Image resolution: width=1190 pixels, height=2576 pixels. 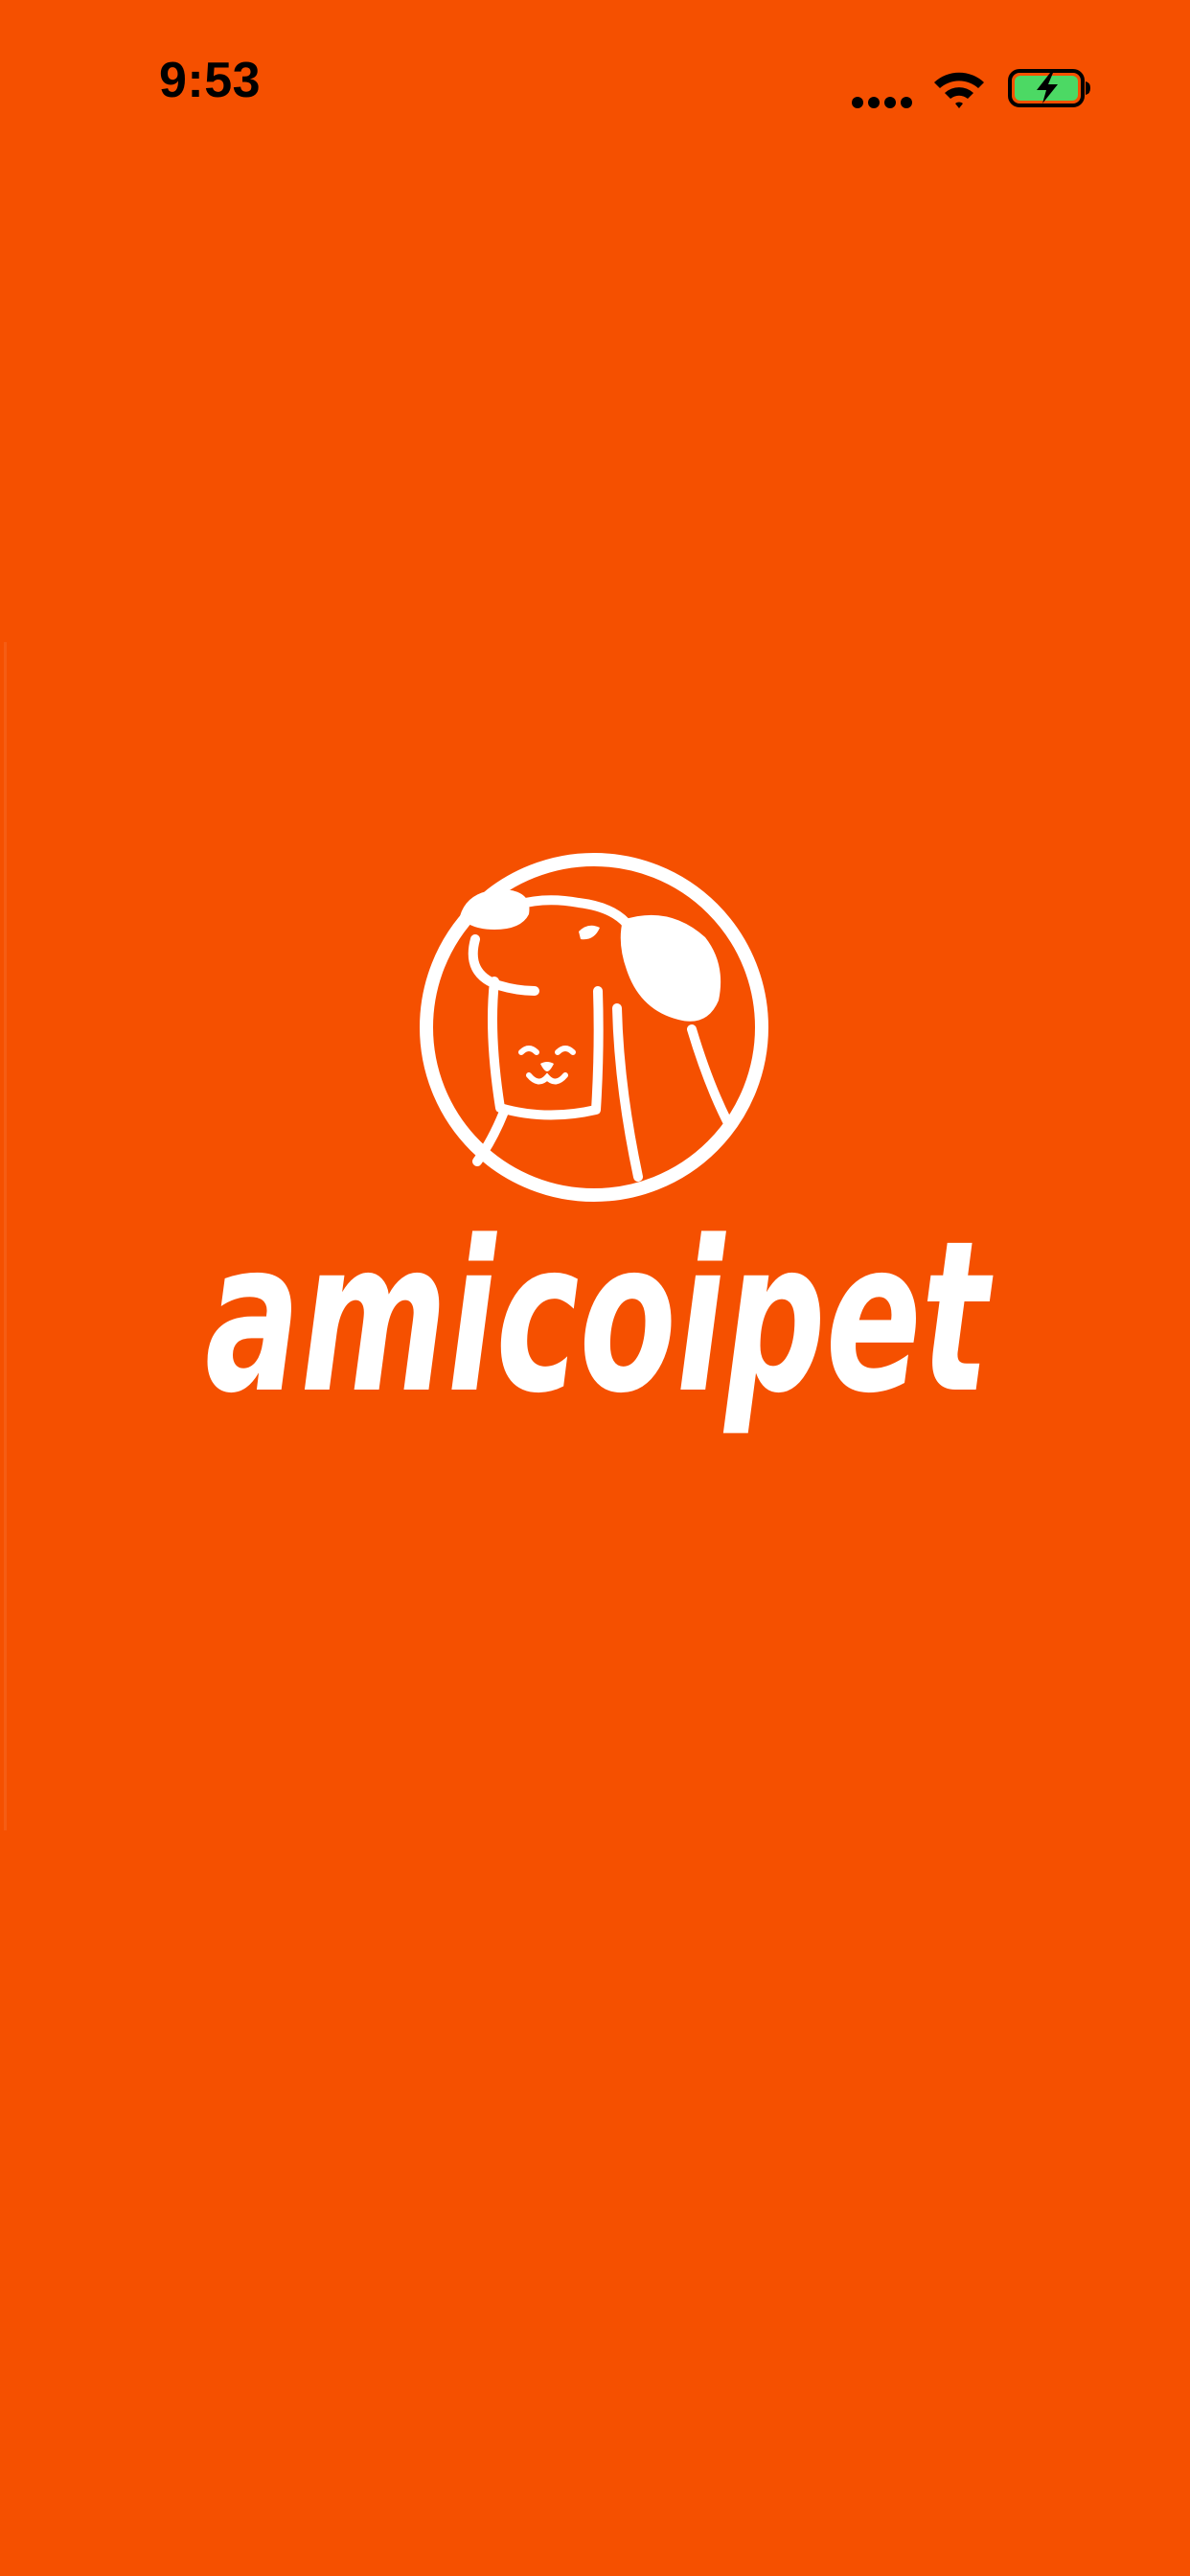 What do you see at coordinates (594, 1027) in the screenshot?
I see `dog-cat-emblem-icon` at bounding box center [594, 1027].